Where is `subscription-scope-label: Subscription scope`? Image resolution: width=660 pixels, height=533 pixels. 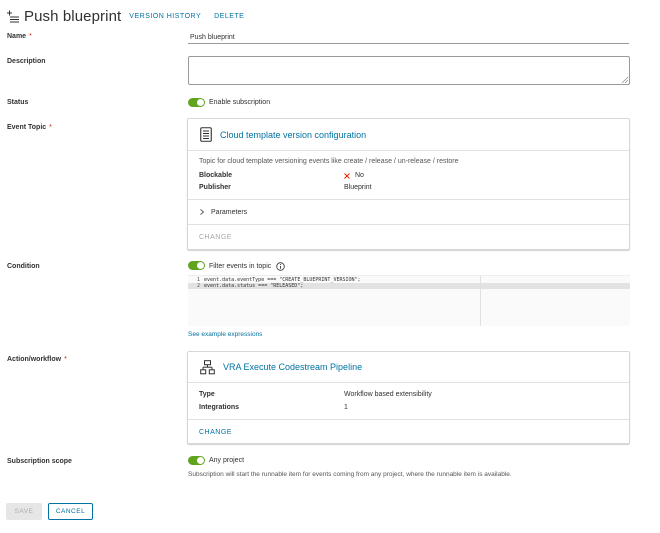 subscription-scope-label: Subscription scope is located at coordinates (39, 461).